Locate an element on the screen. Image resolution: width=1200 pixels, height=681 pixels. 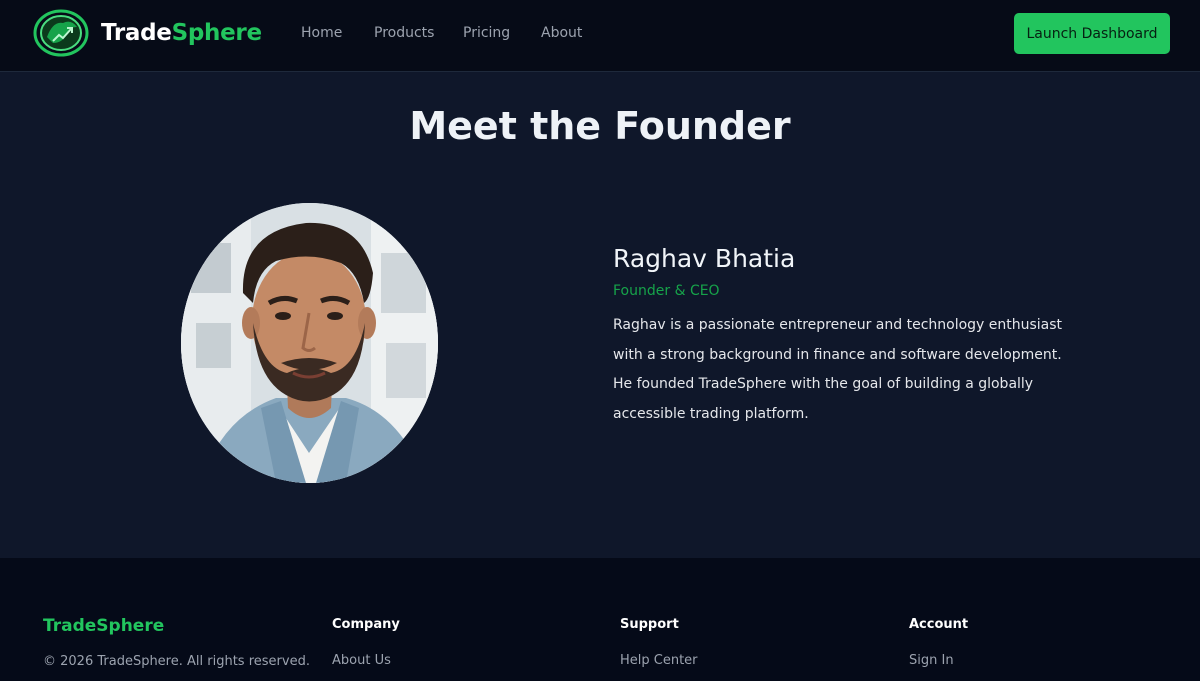
nav-about: About is located at coordinates (561, 33).